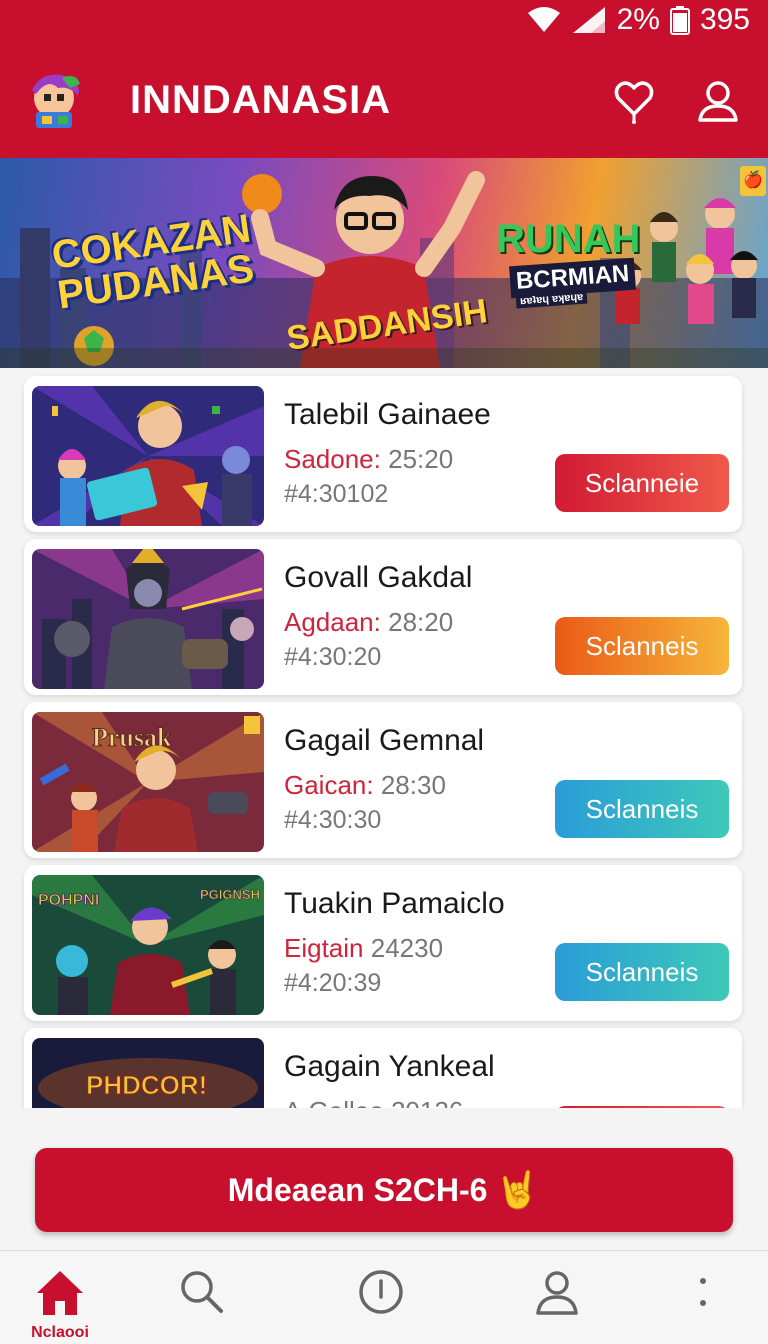  I want to click on top-bar: 2% 395 INNDANASIA, so click(384, 79).